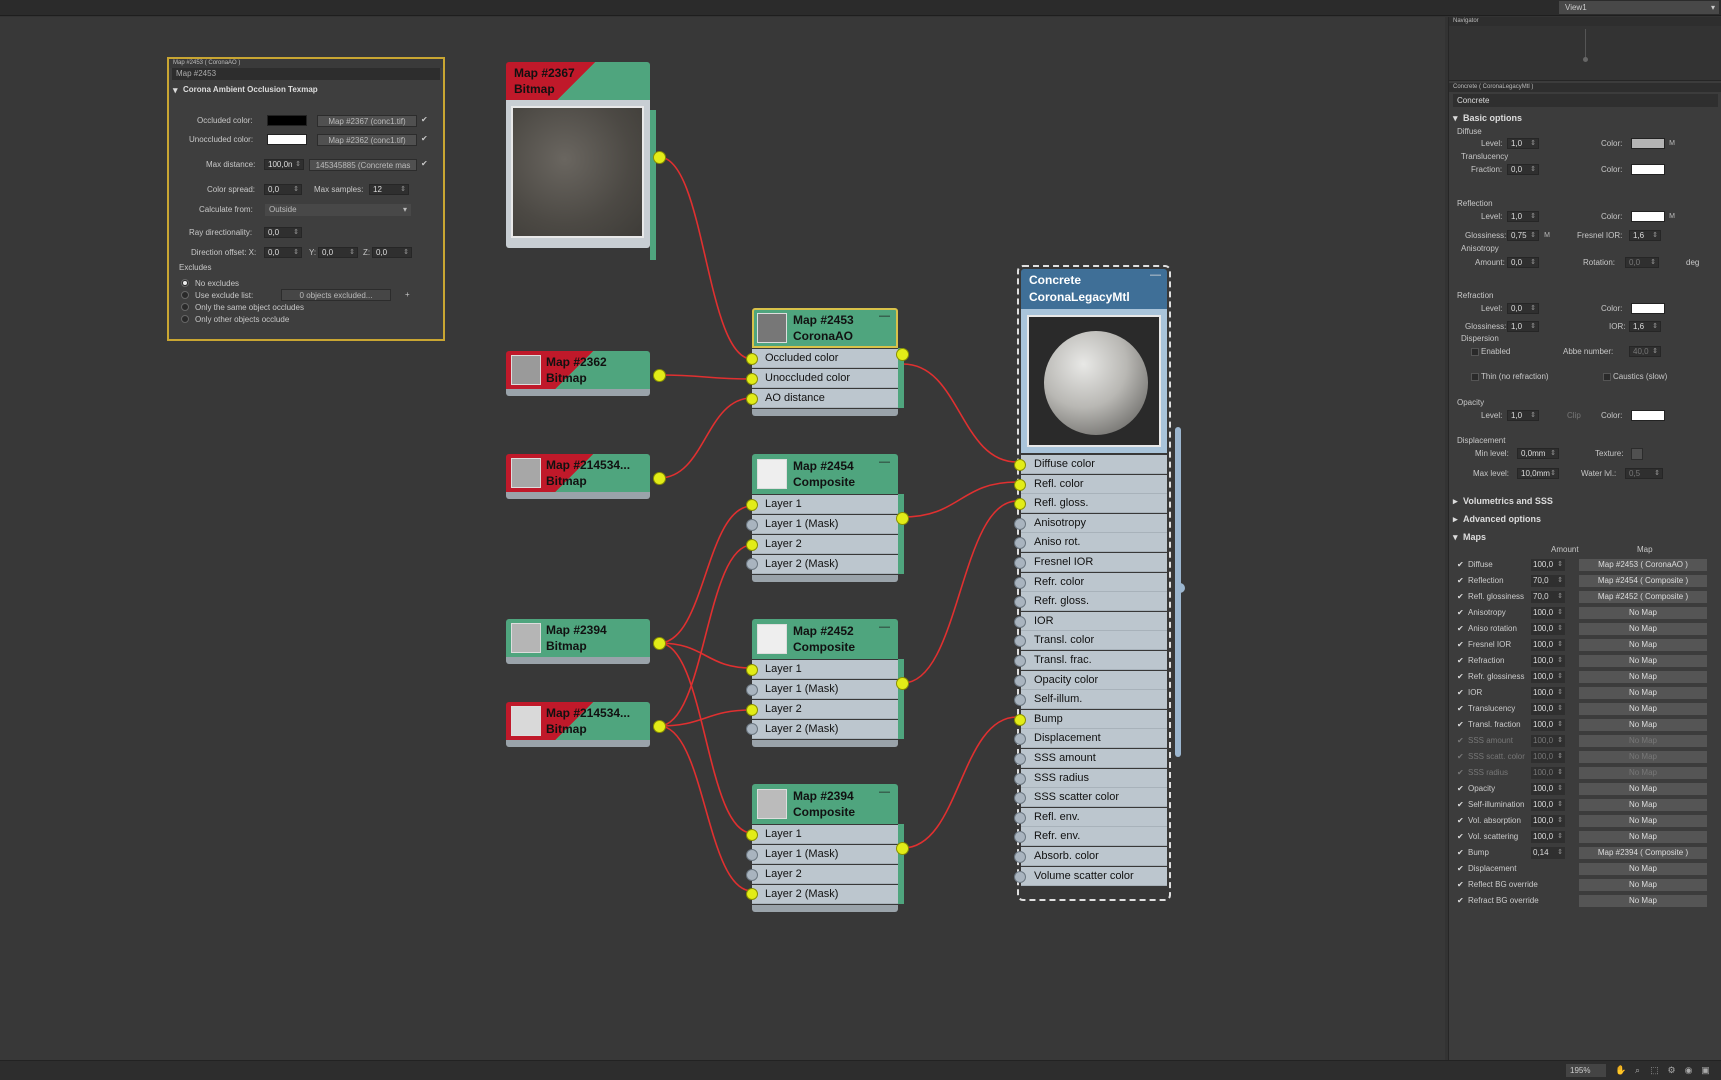 This screenshot has width=1721, height=1080. Describe the element at coordinates (1648, 216) in the screenshot. I see `refl-color-swatch` at that location.